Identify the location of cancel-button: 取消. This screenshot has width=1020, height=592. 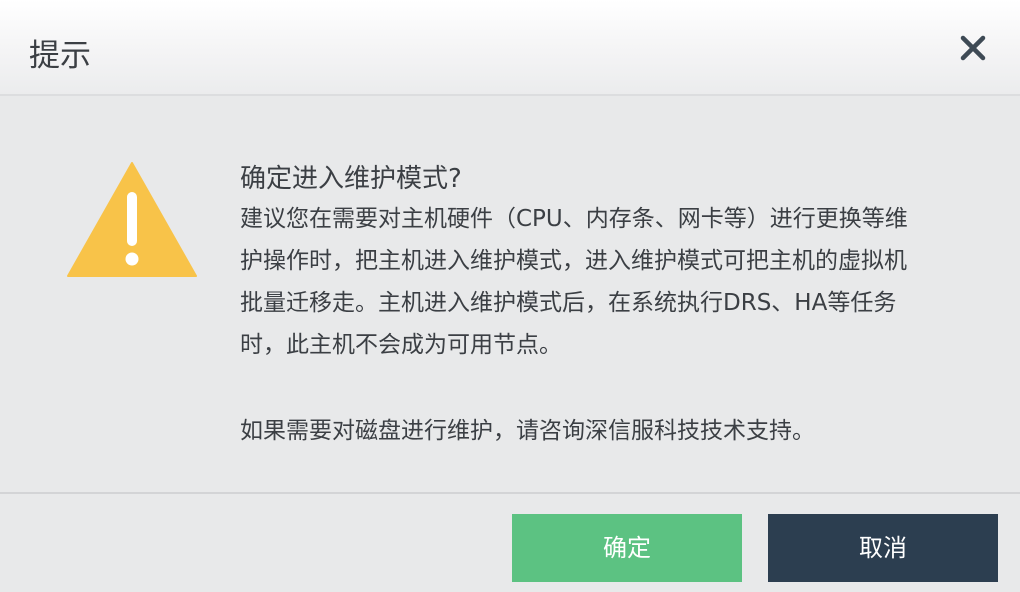
(883, 548).